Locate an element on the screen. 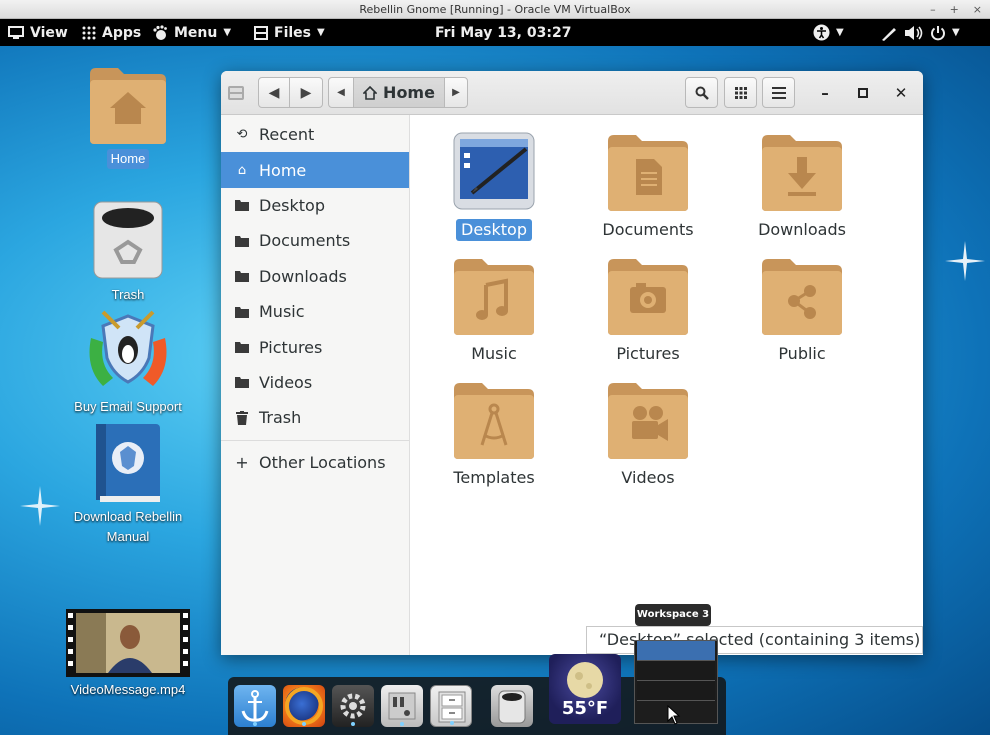  power-icon is located at coordinates (938, 32).